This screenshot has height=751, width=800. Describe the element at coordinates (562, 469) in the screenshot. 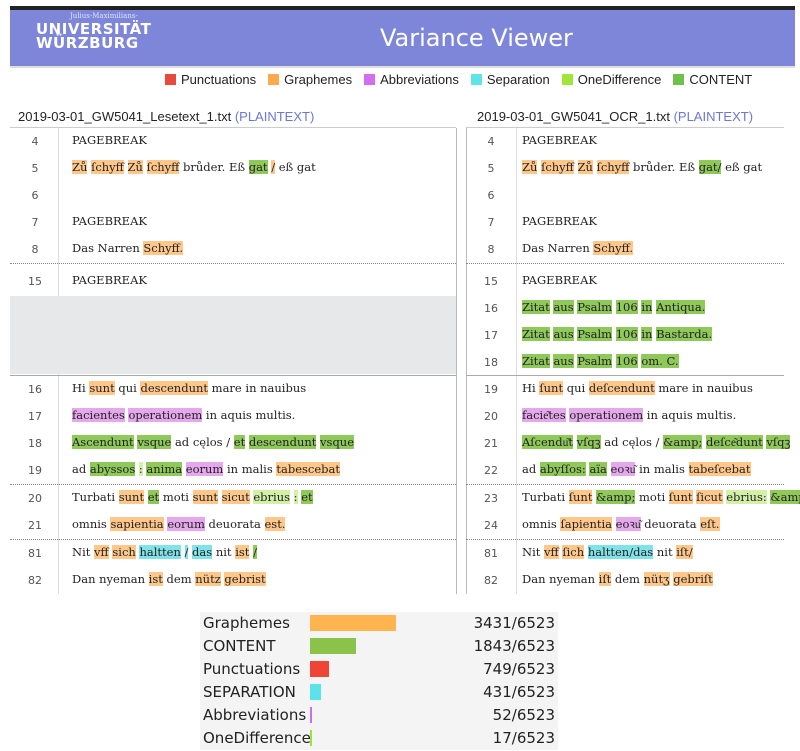

I see `content-diff: abyſſos:` at that location.